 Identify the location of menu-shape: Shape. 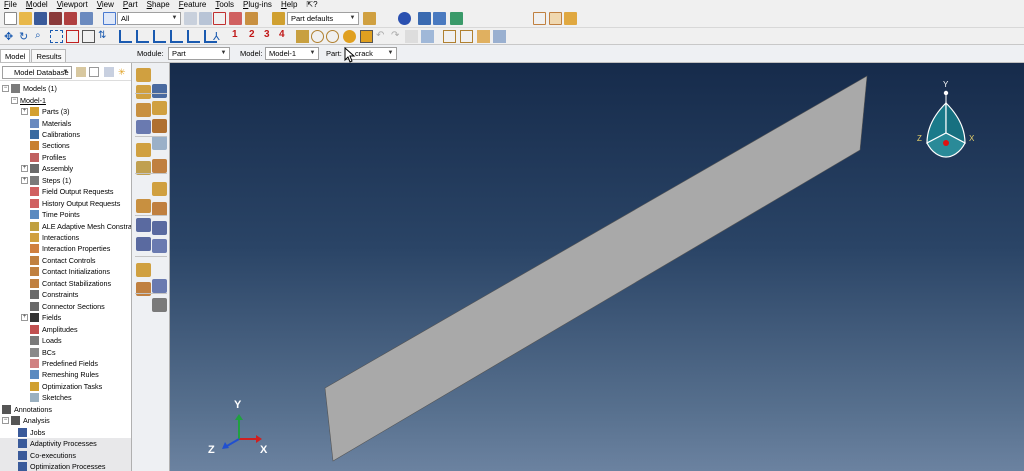
(158, 4).